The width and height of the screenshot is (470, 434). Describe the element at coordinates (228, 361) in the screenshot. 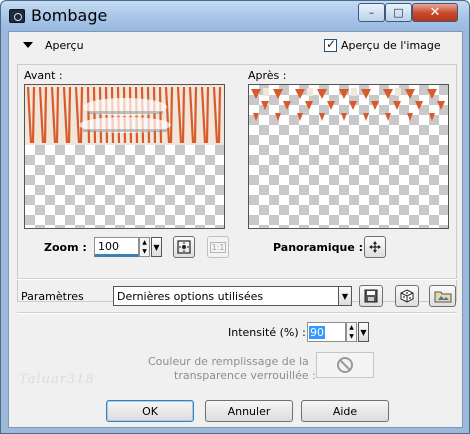

I see `fill-color-label-line1: Couleur de remplissage de la` at that location.